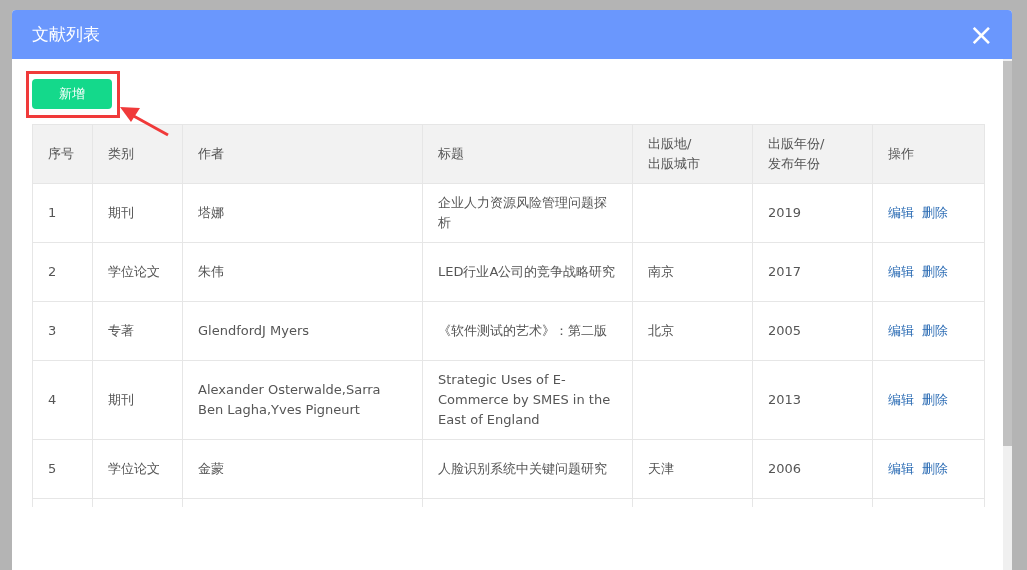 Image resolution: width=1027 pixels, height=570 pixels. What do you see at coordinates (302, 469) in the screenshot?
I see `table-cell: 金蒙` at bounding box center [302, 469].